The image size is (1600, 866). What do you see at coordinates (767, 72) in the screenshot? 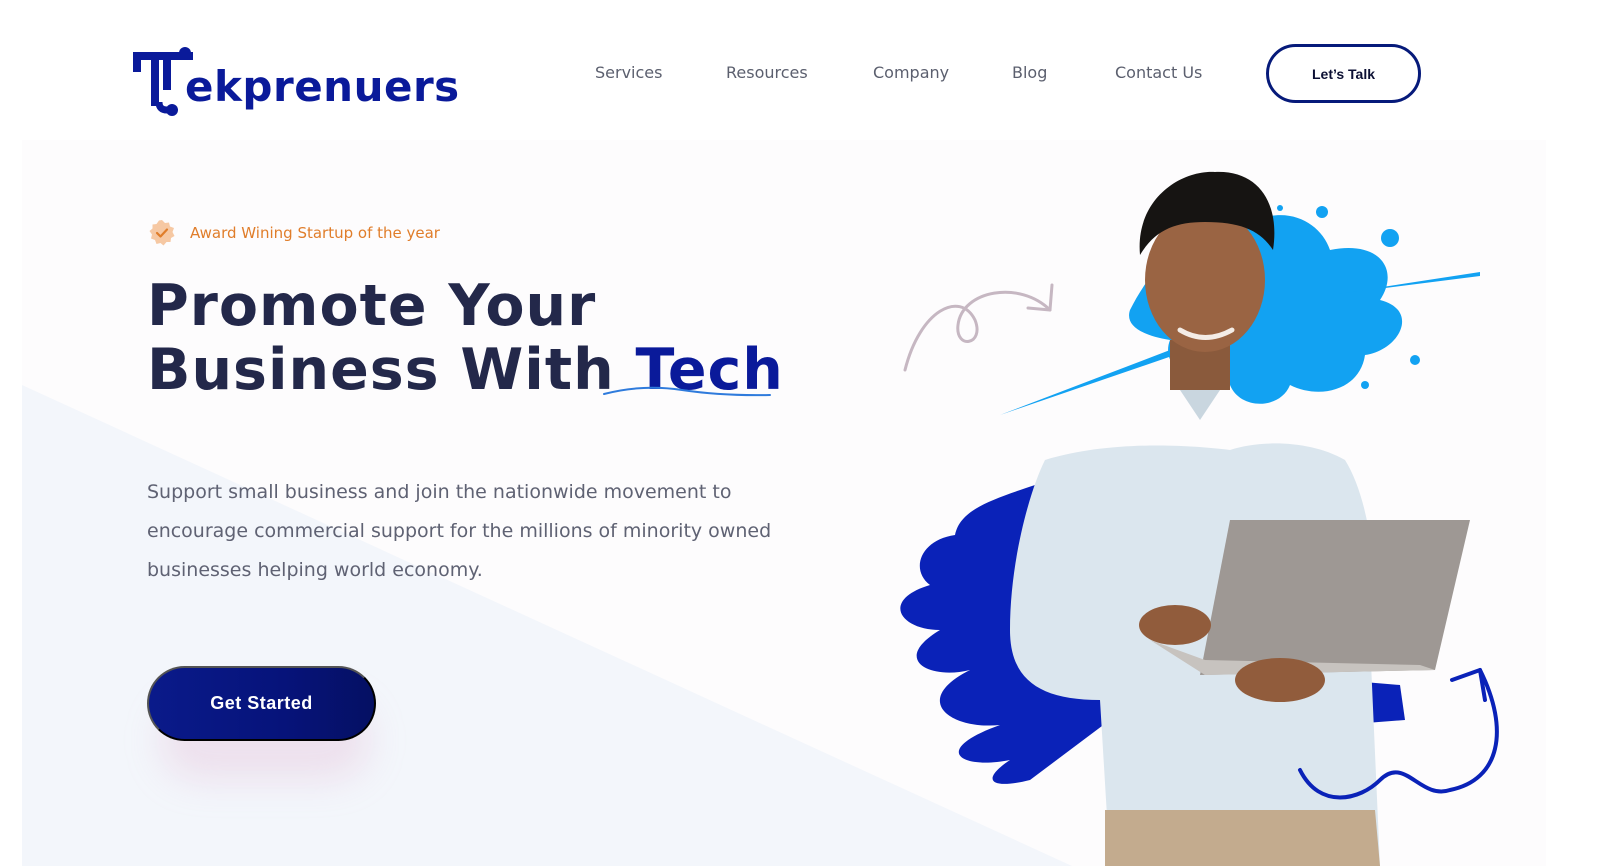
I see `nav-item-resources: Resources` at bounding box center [767, 72].